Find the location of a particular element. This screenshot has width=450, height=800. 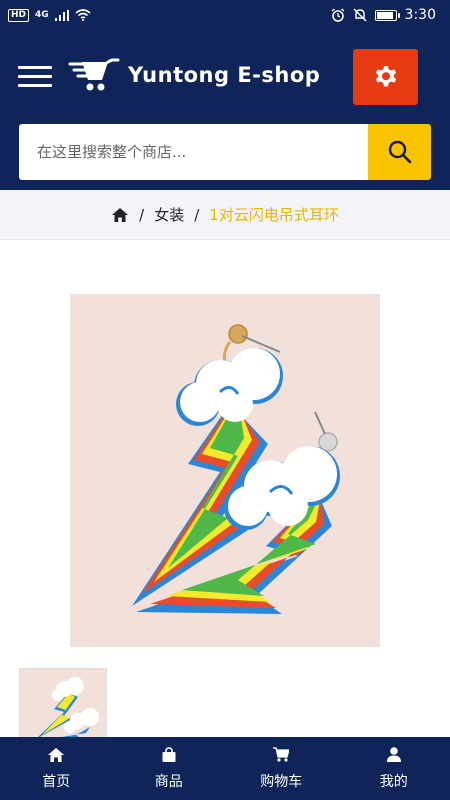

shopping-bag-icon is located at coordinates (169, 754).